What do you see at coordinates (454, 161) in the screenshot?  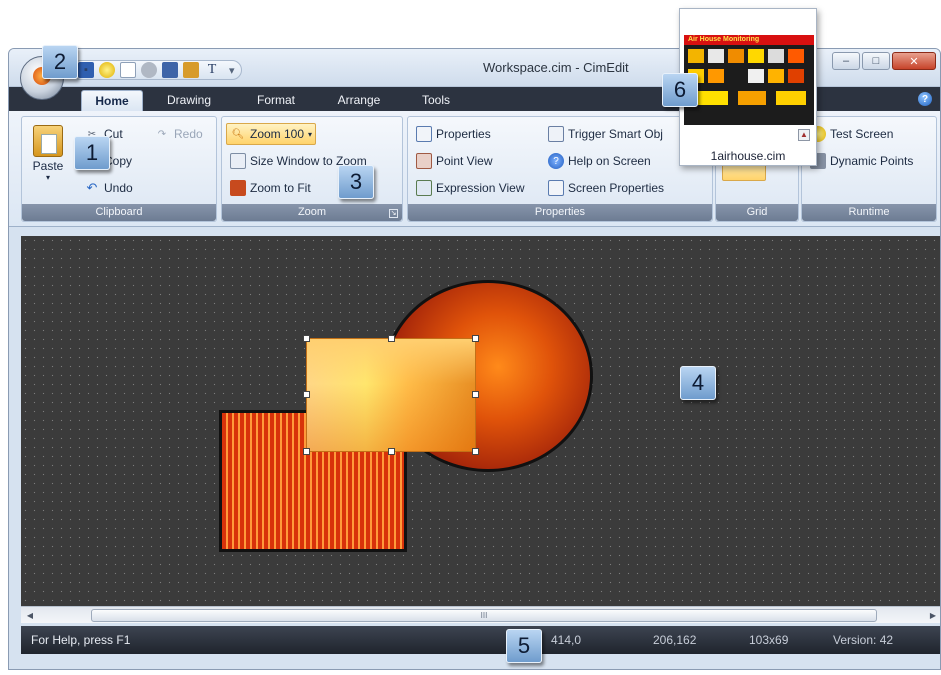 I see `point-view-button: Point View` at bounding box center [454, 161].